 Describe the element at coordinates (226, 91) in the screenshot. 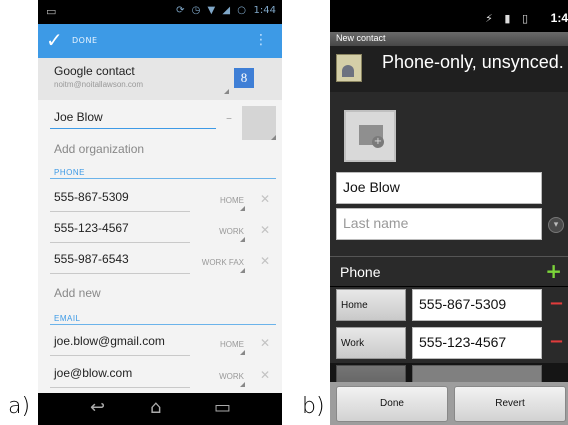

I see `corner-indicator-icon` at that location.